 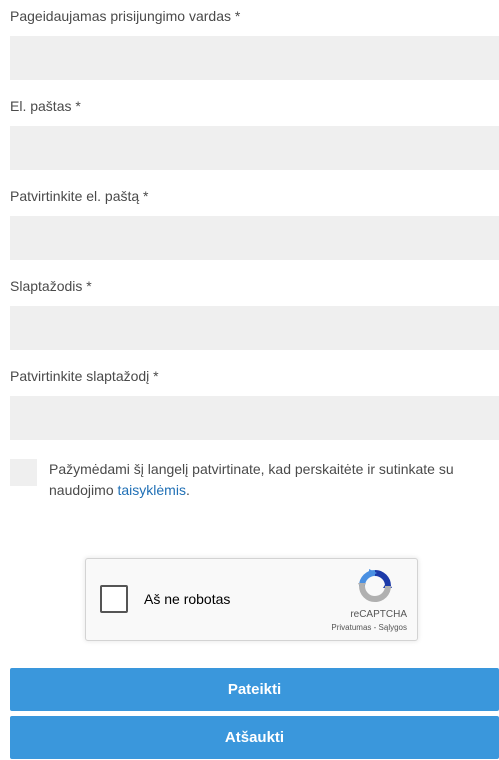 What do you see at coordinates (393, 627) in the screenshot?
I see `recaptcha-terms-link: Sąlygos` at bounding box center [393, 627].